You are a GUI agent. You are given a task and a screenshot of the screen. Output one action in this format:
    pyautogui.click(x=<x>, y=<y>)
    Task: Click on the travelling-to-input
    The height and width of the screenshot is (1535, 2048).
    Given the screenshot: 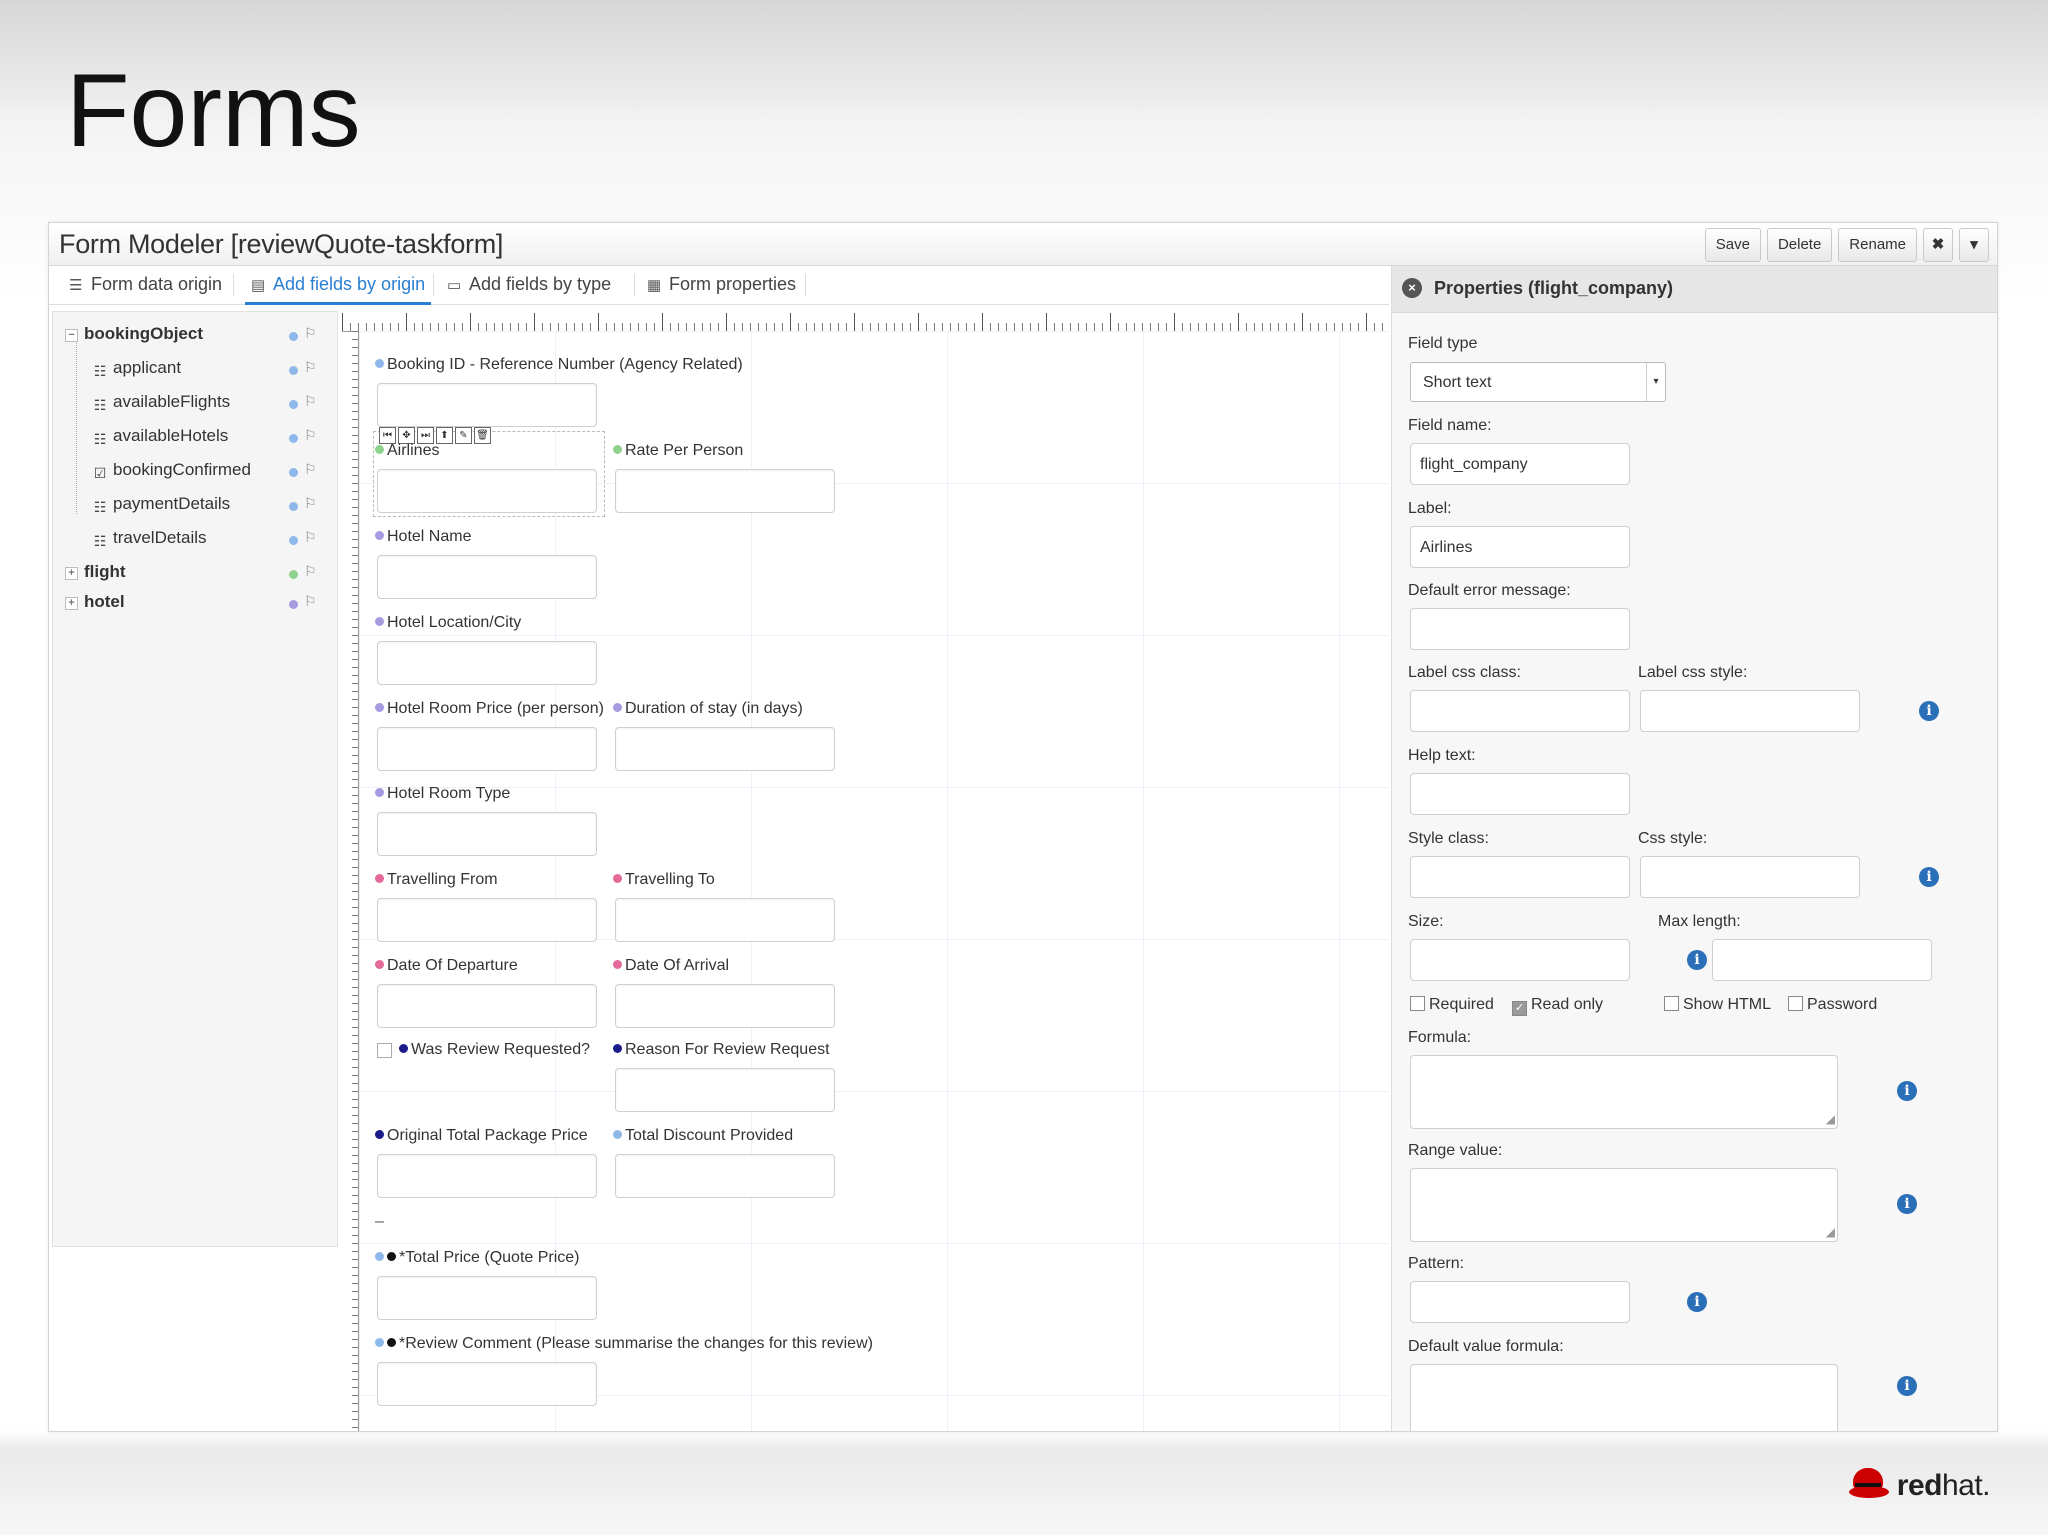 What is the action you would take?
    pyautogui.click(x=725, y=920)
    